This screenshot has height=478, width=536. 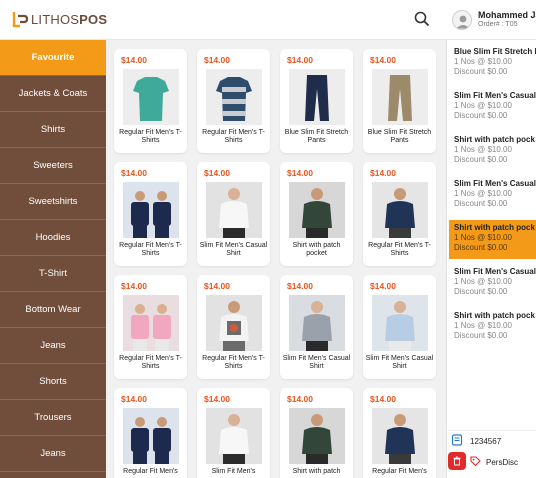 I want to click on category-item: Shorts, so click(x=53, y=382).